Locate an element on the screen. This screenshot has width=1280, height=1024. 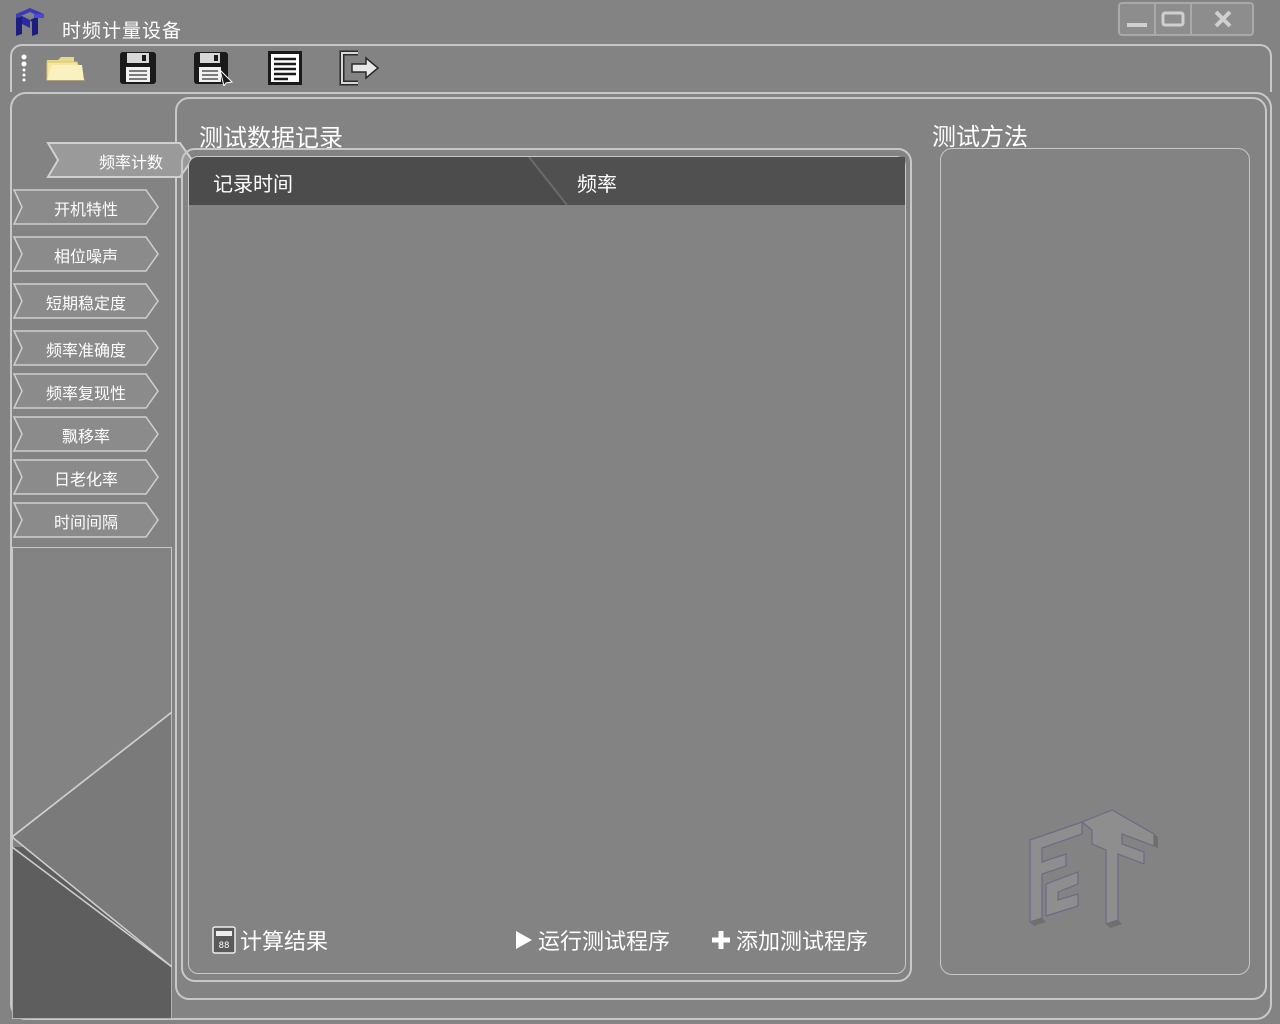
tab-label: 频率准确度 is located at coordinates (85, 350).